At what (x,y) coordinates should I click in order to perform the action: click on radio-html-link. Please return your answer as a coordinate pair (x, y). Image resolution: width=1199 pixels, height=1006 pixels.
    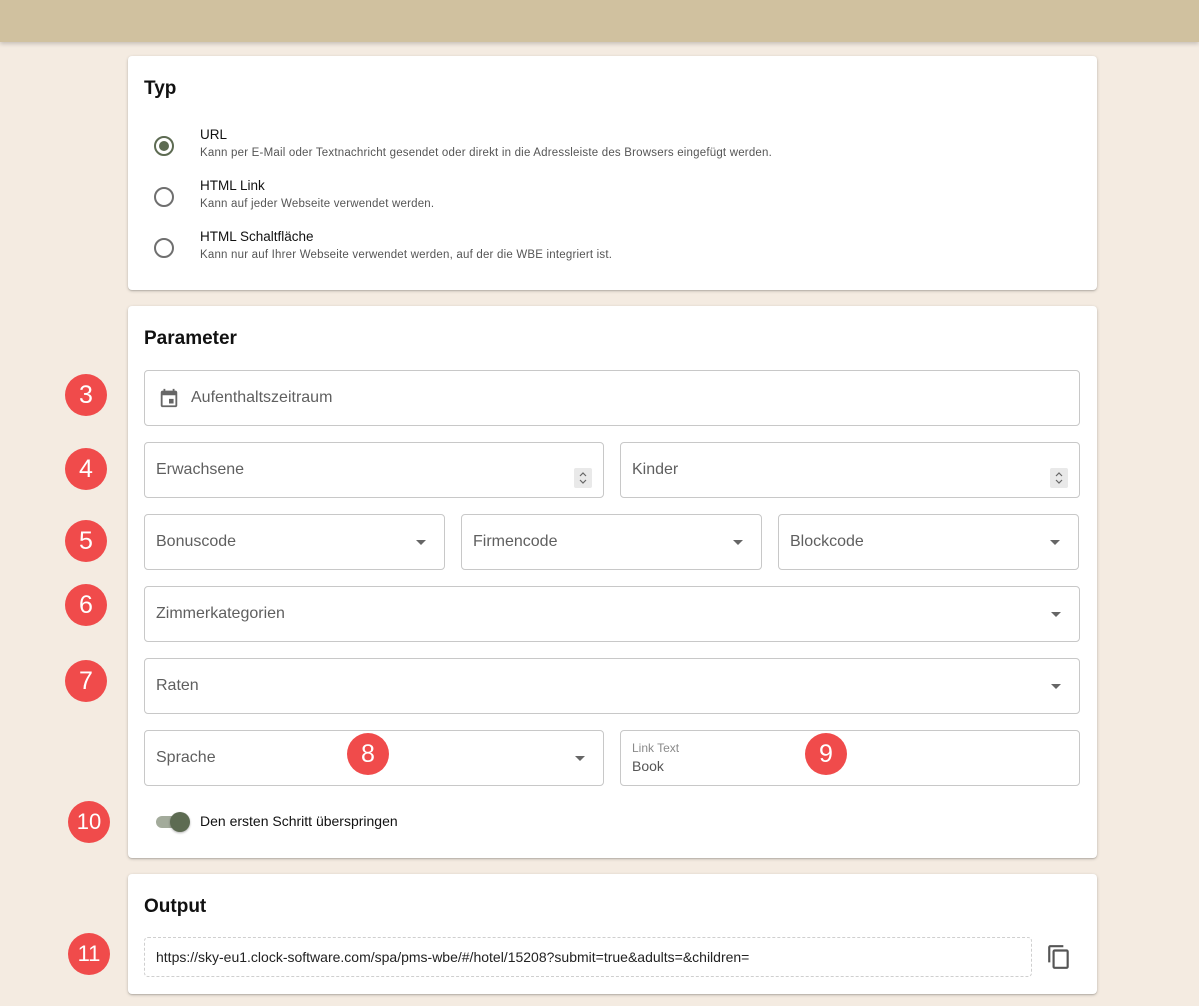
    Looking at the image, I should click on (164, 197).